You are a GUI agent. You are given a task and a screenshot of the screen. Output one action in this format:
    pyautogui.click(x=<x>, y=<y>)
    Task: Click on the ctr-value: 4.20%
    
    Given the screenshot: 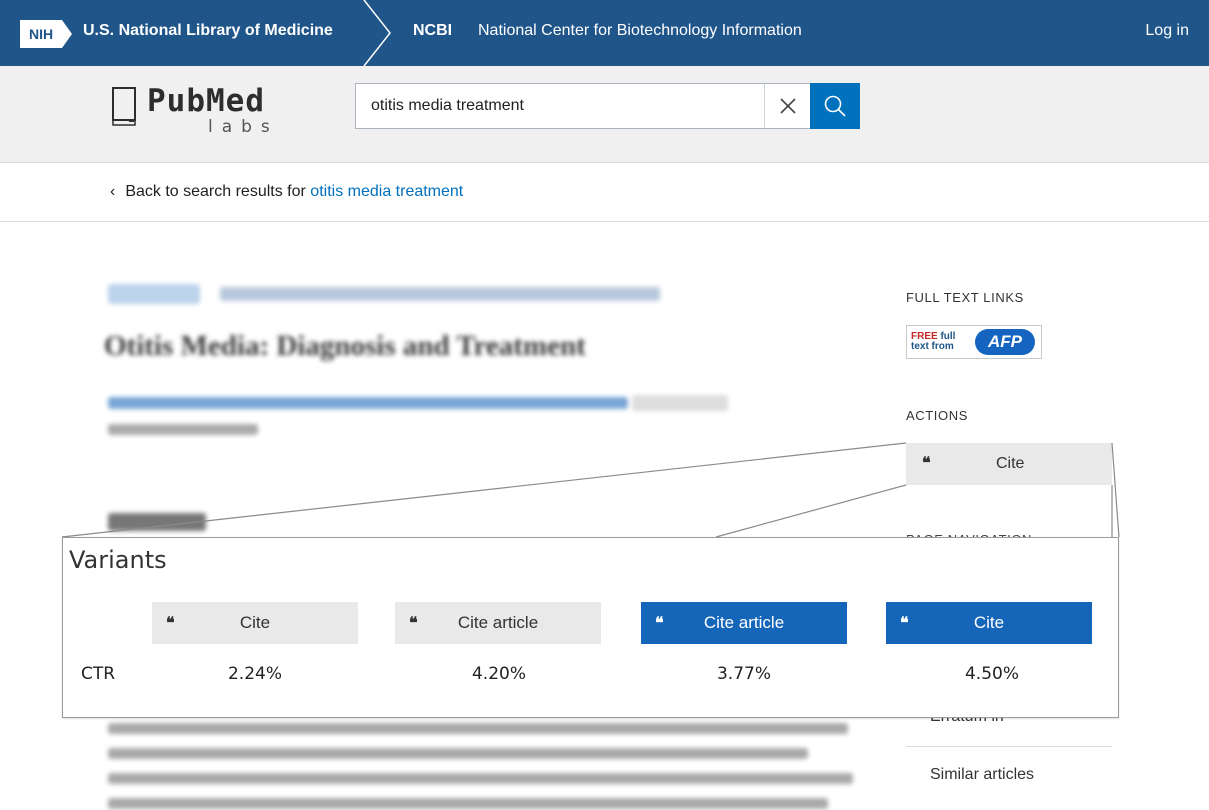 What is the action you would take?
    pyautogui.click(x=498, y=674)
    